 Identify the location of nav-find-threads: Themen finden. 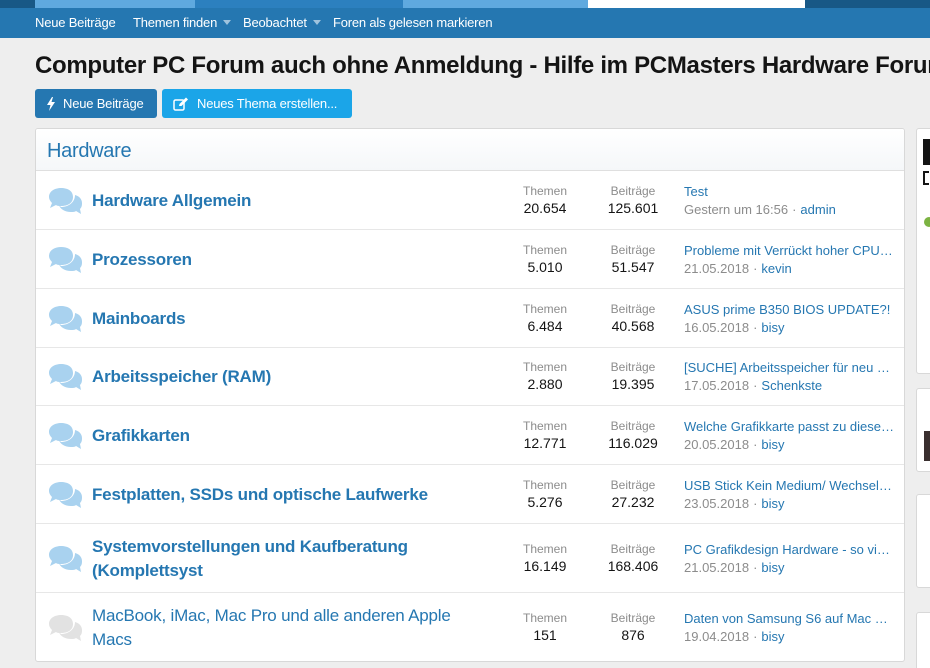
(182, 23).